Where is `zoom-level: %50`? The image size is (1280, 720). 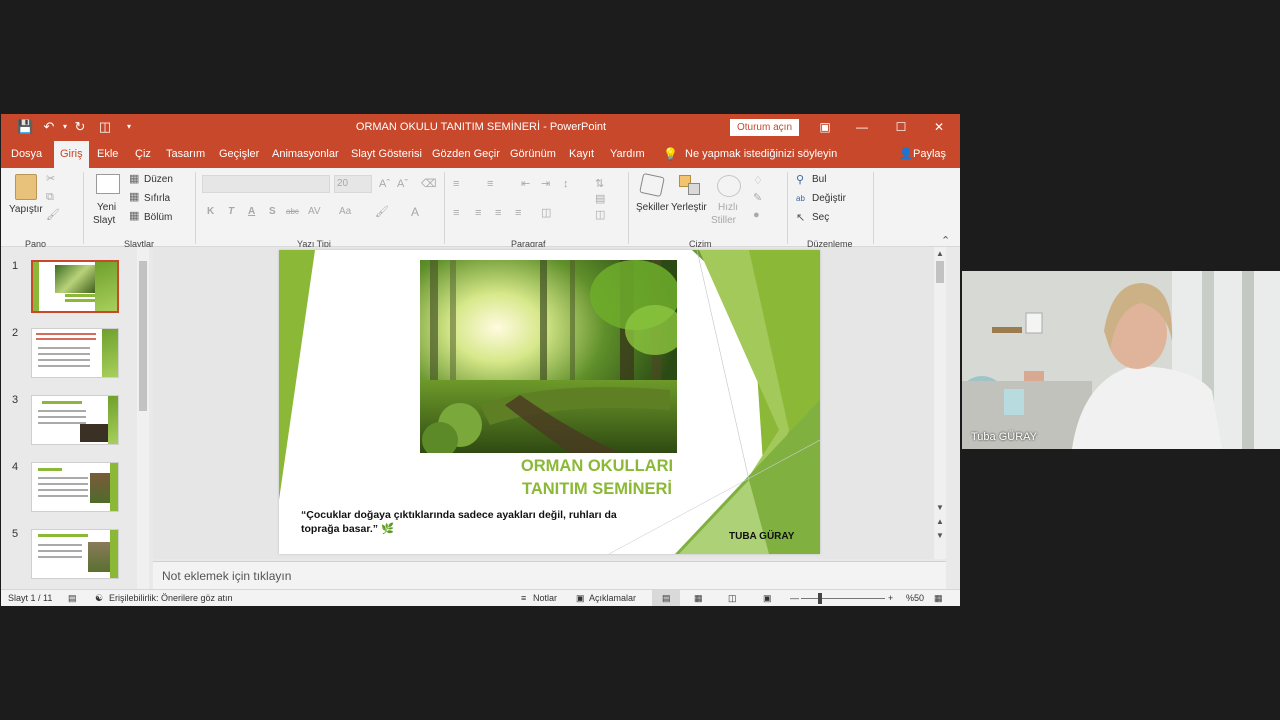
zoom-level: %50 is located at coordinates (915, 598).